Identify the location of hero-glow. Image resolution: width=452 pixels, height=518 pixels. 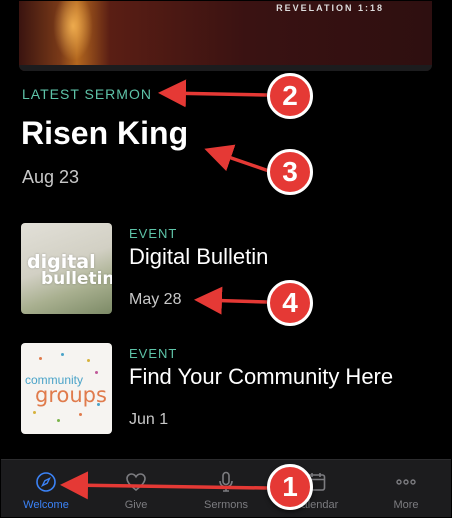
(73, 31).